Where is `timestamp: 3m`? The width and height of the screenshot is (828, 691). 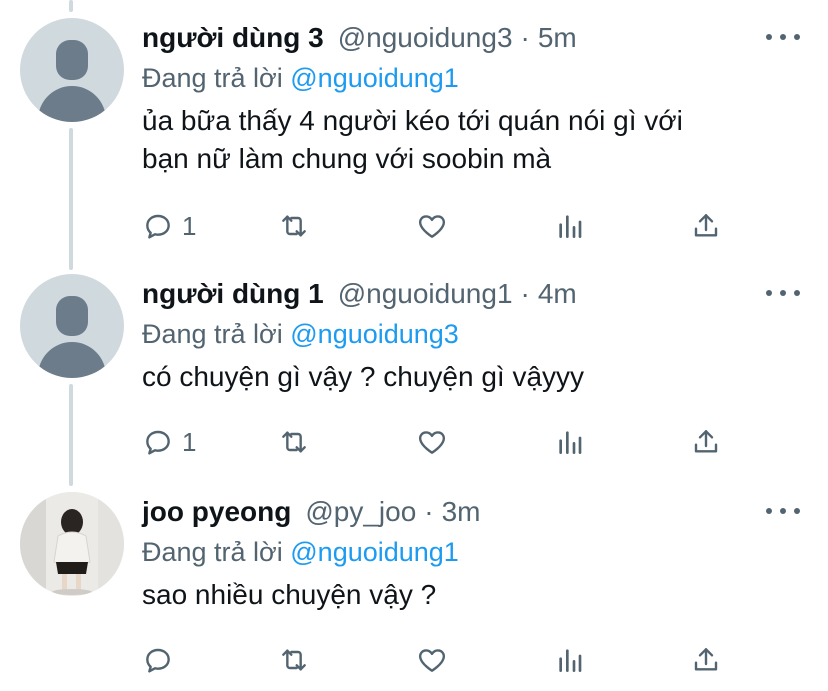 timestamp: 3m is located at coordinates (461, 512).